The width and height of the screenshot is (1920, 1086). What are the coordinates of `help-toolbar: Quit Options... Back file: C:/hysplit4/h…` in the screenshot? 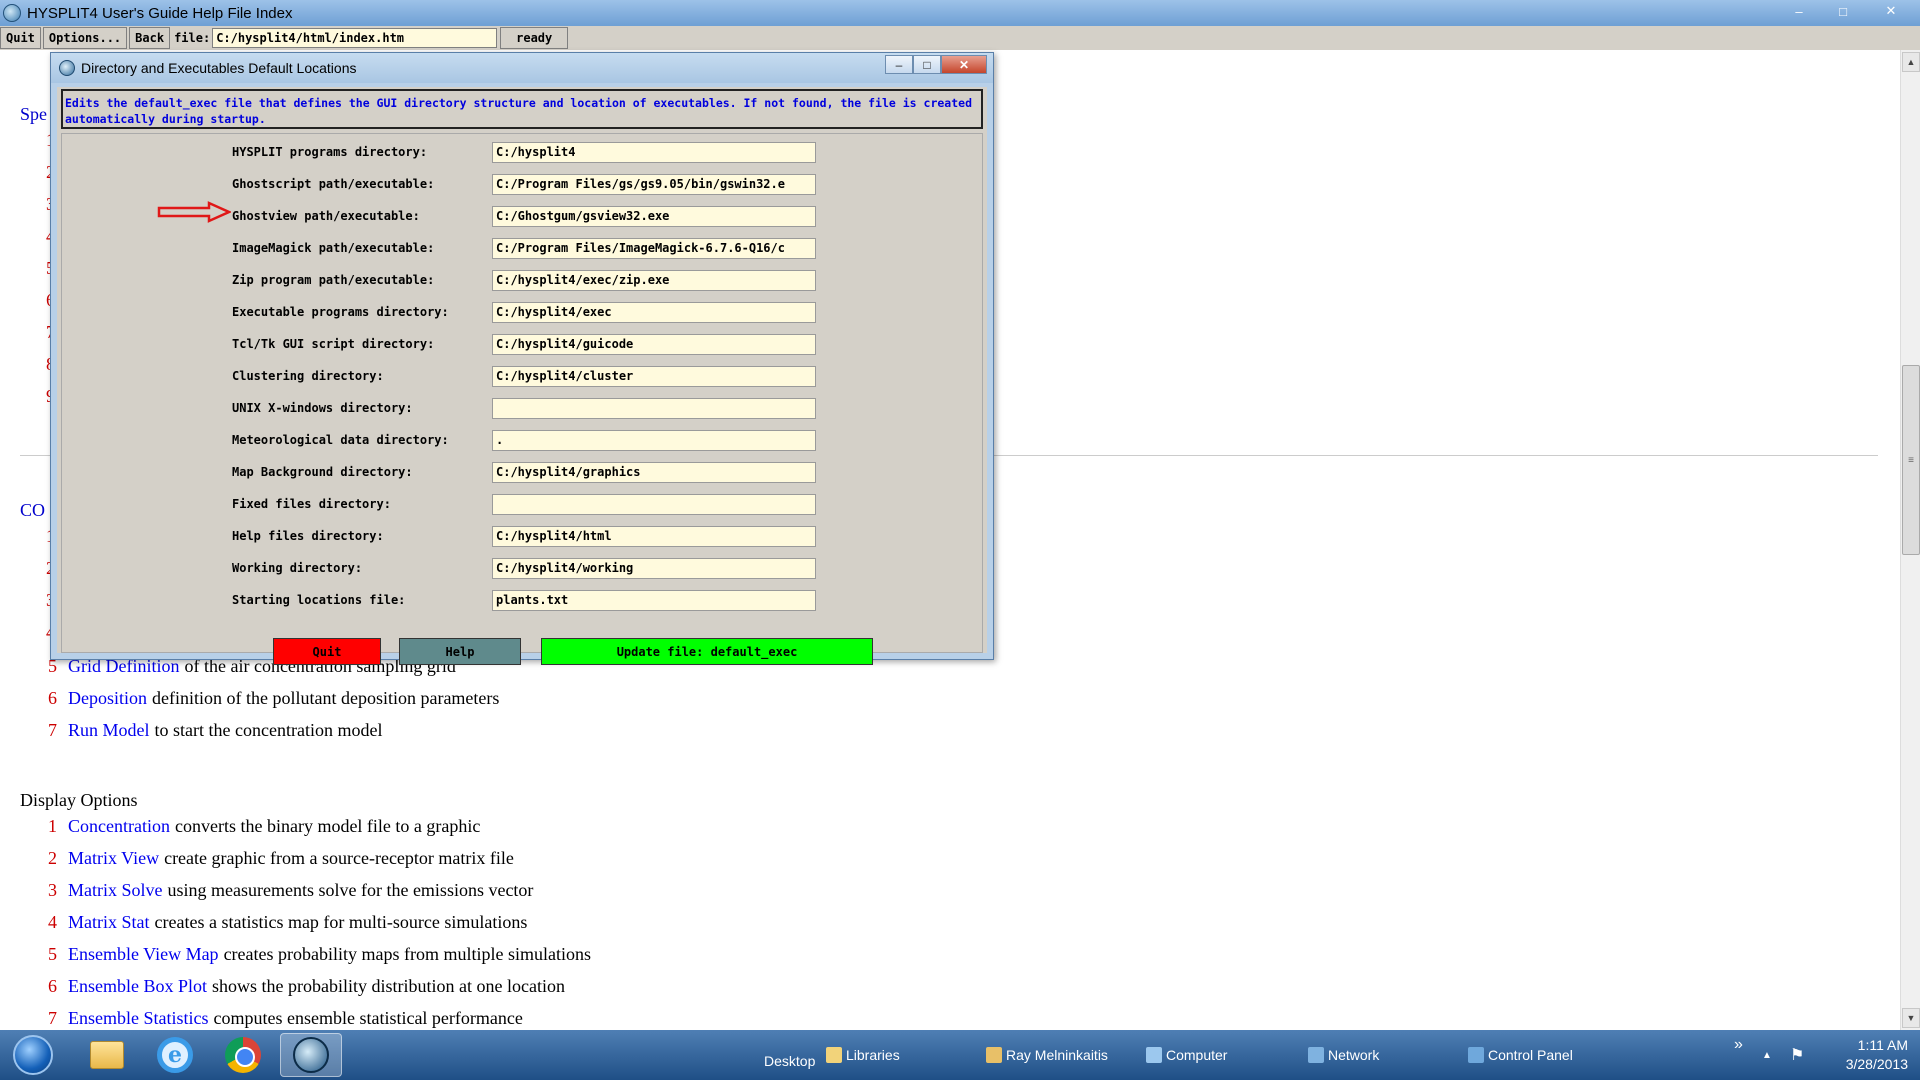 It's located at (960, 38).